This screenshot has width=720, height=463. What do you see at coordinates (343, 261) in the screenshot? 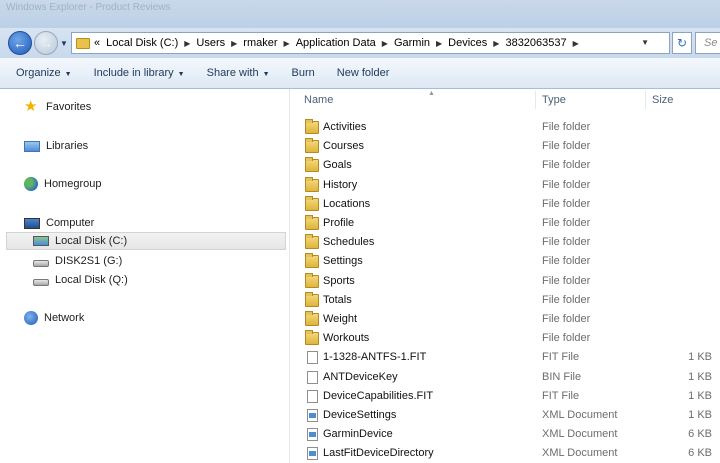
I see `file-name: Settings` at bounding box center [343, 261].